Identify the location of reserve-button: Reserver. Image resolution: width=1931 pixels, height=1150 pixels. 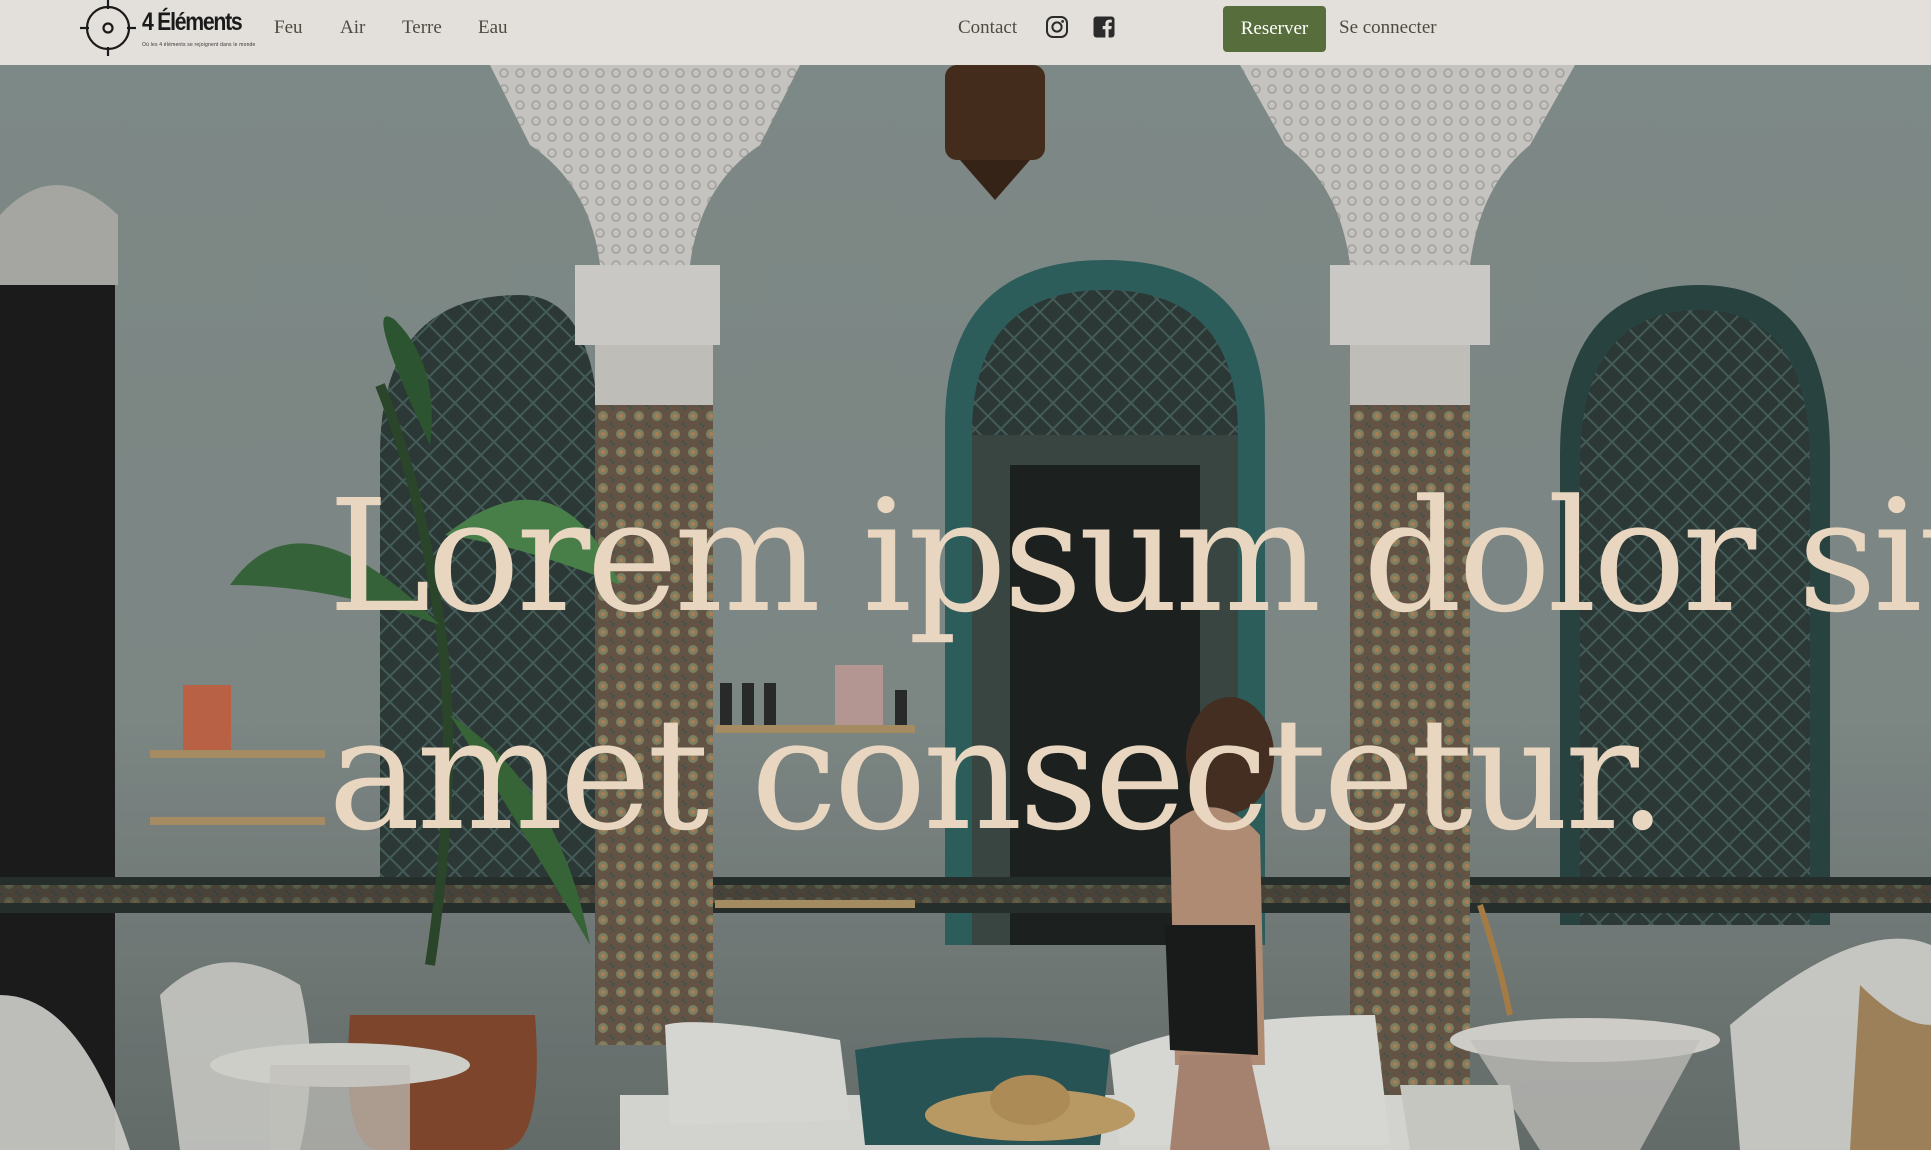
(1274, 29).